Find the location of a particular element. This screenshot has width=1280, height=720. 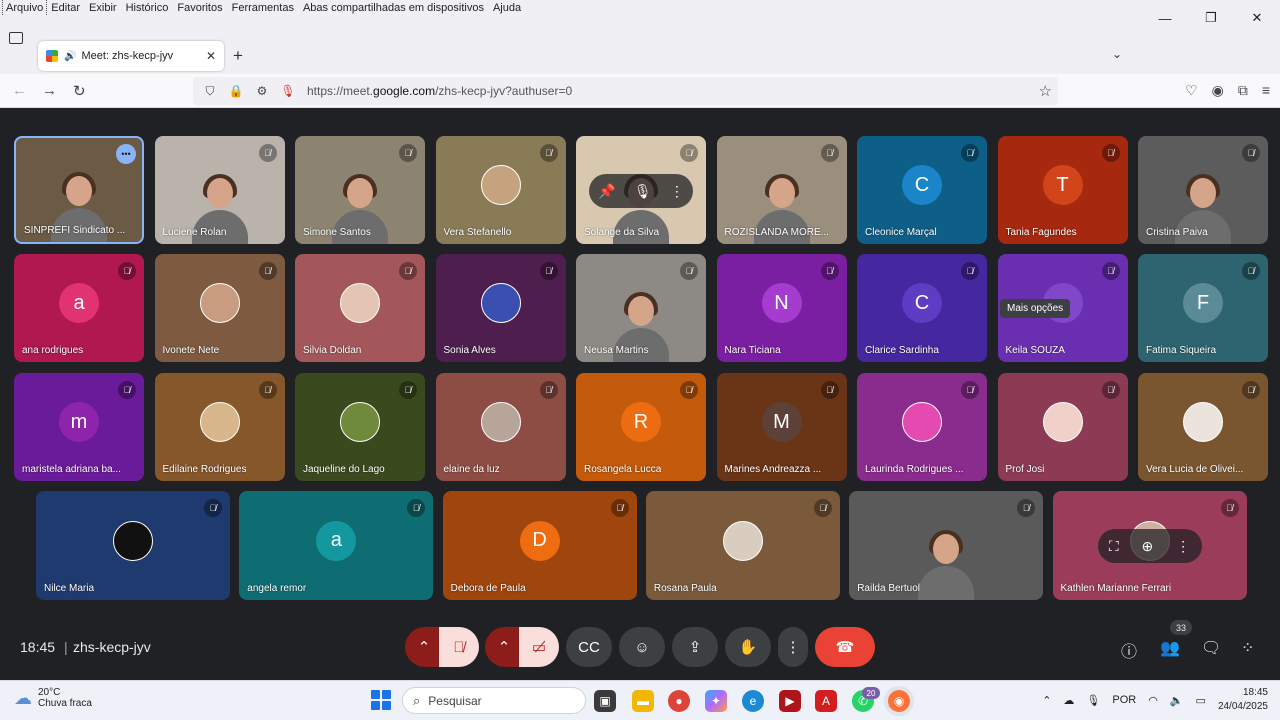

pin-icon: ⊕ is located at coordinates (1148, 546).